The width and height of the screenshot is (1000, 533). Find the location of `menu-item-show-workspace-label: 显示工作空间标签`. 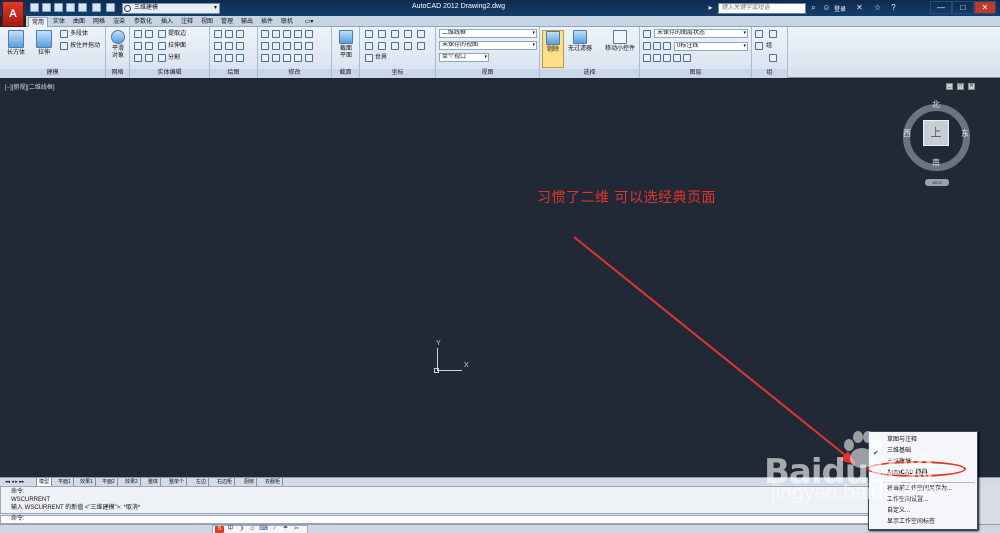

menu-item-show-workspace-label: 显示工作空间标签 is located at coordinates (911, 522).